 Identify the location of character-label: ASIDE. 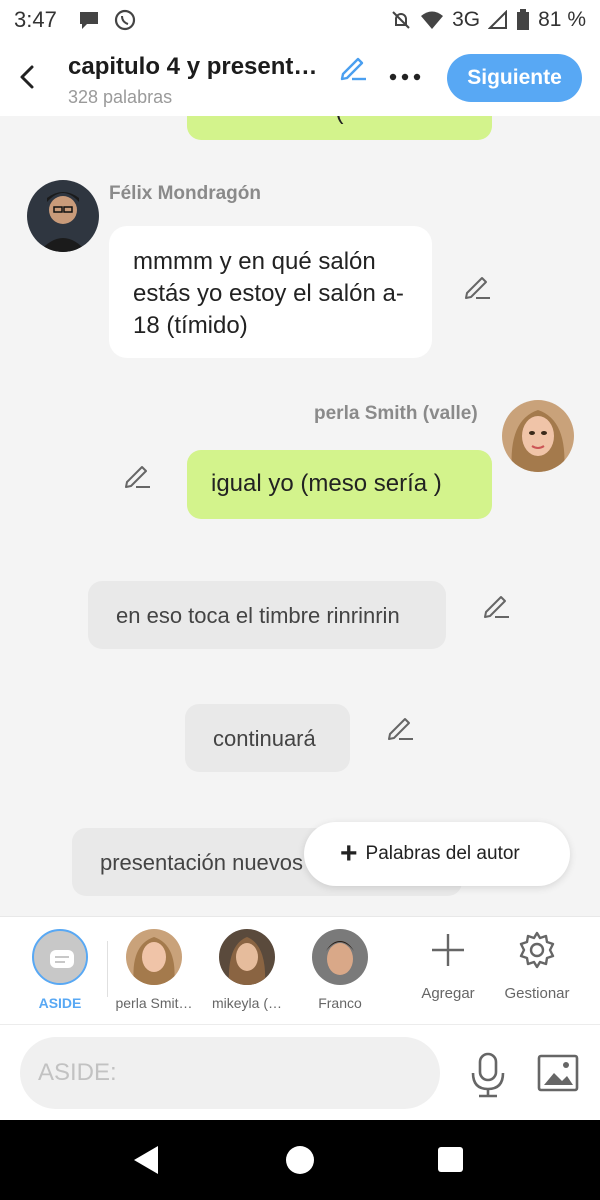
(60, 1003).